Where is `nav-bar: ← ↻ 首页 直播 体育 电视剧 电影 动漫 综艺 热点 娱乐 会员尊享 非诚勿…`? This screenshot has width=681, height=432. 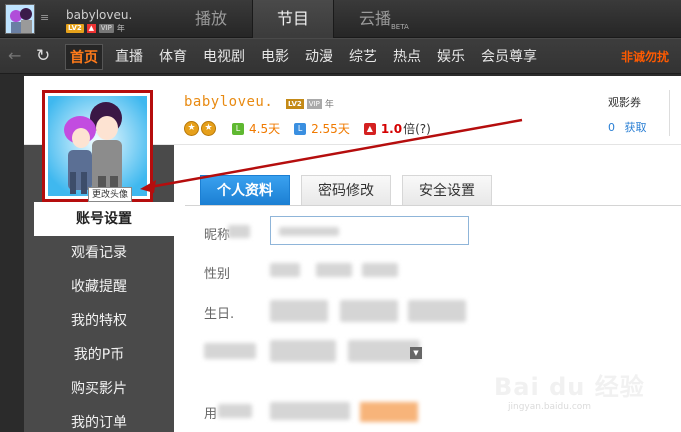
nav-bar: ← ↻ 首页 直播 体育 电视剧 电影 动漫 综艺 热点 娱乐 会员尊享 非诚勿… is located at coordinates (340, 56).